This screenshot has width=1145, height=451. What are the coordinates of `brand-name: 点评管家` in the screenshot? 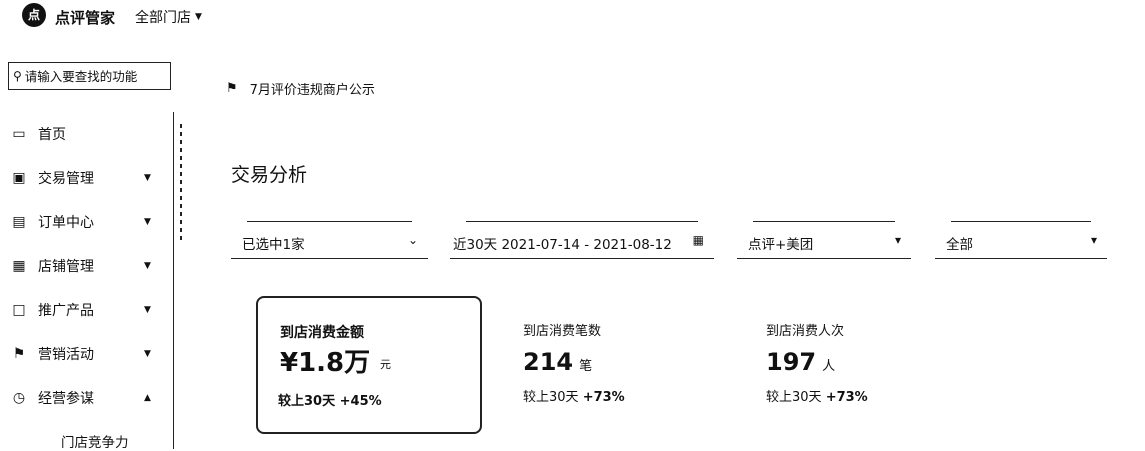 It's located at (85, 18).